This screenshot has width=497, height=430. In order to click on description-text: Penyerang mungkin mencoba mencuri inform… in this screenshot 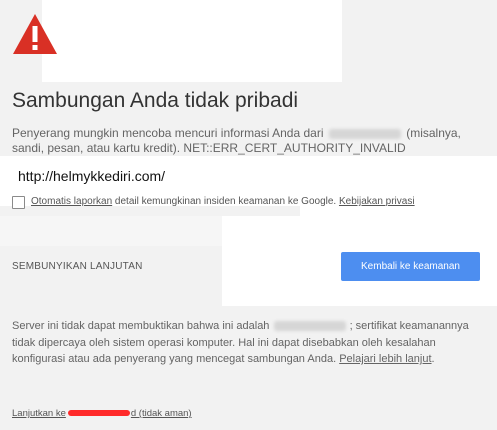, I will do `click(168, 133)`.